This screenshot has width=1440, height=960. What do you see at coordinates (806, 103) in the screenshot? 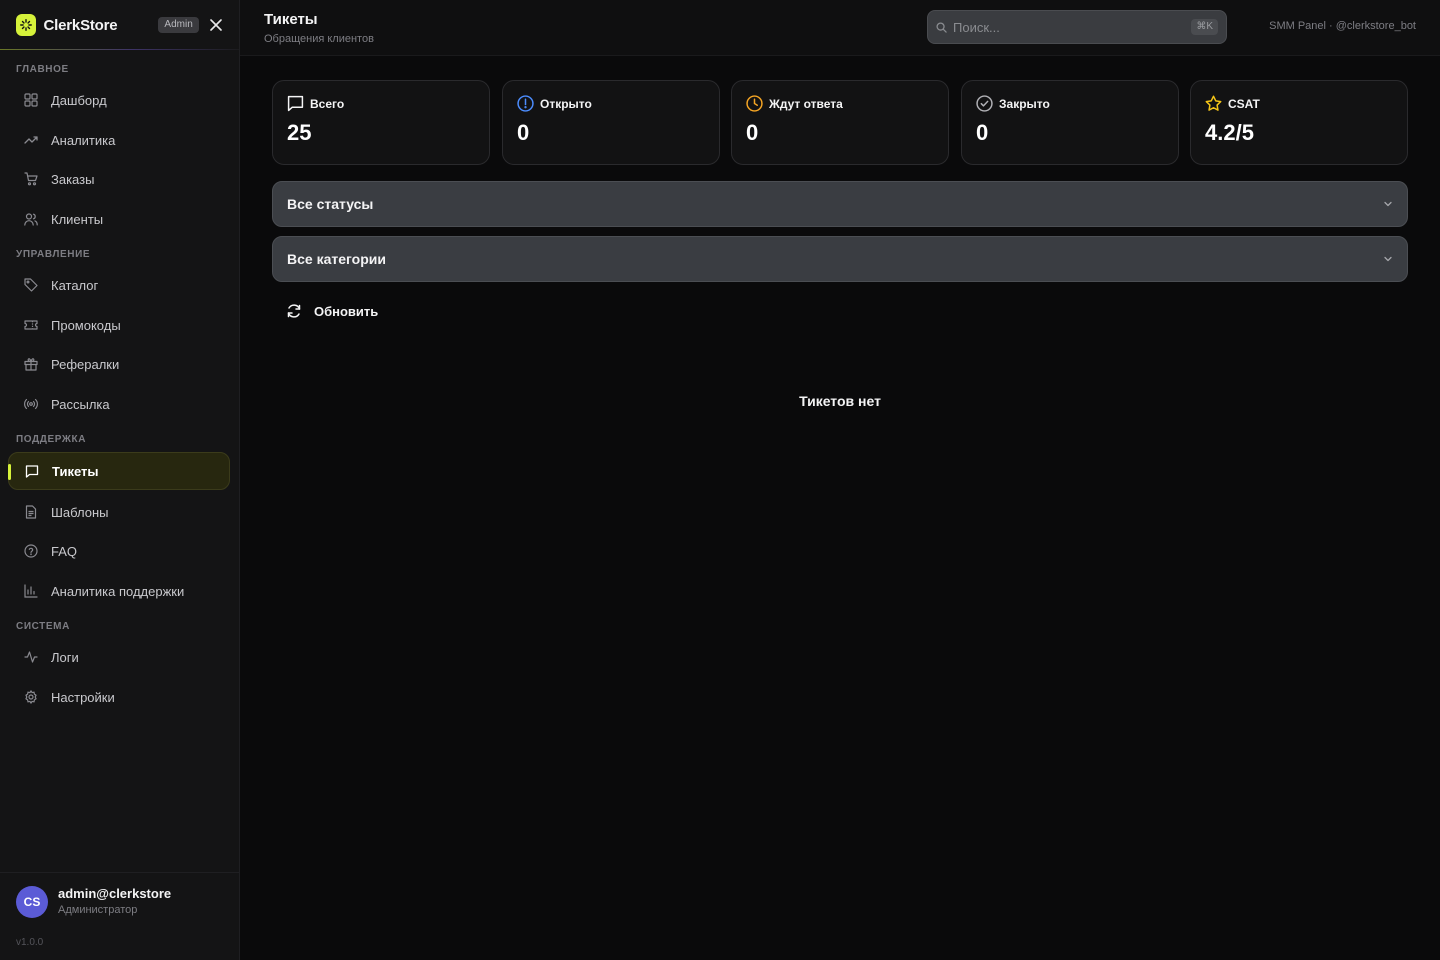
I see `stat-label: Ждут ответа` at bounding box center [806, 103].